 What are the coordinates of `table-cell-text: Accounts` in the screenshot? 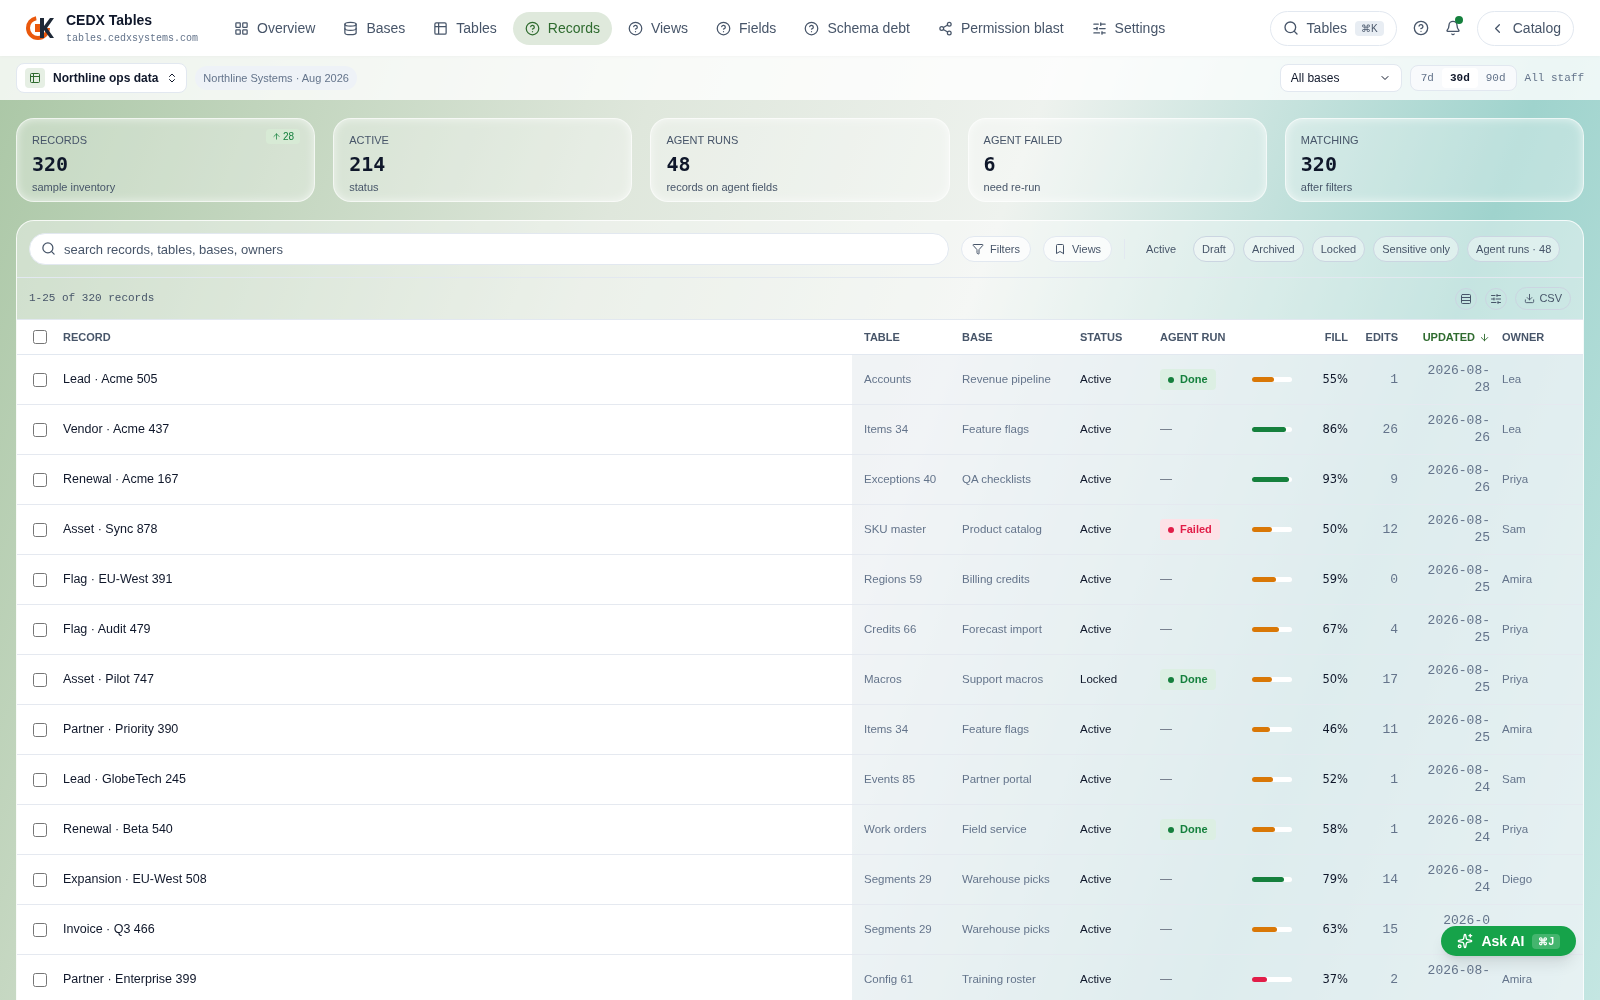 It's located at (888, 379).